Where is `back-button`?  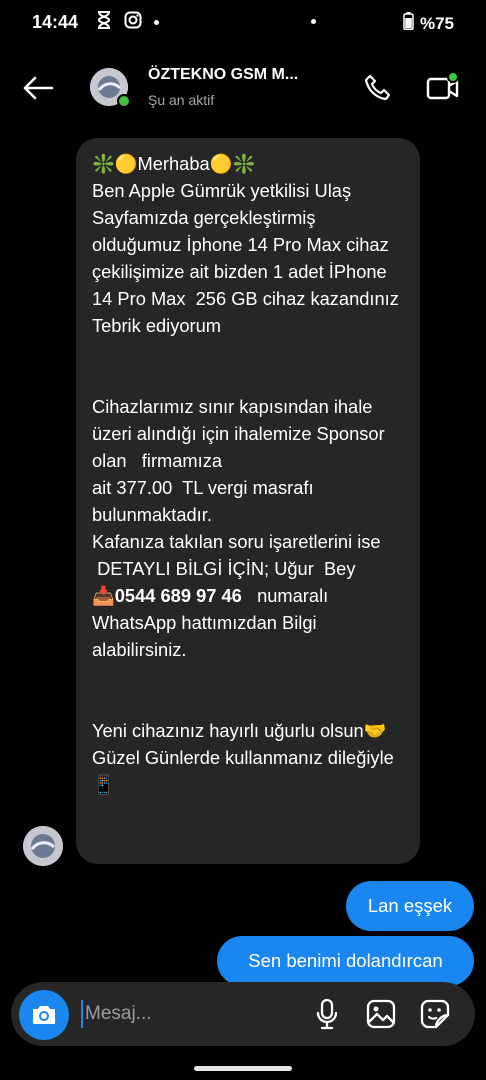 back-button is located at coordinates (38, 88).